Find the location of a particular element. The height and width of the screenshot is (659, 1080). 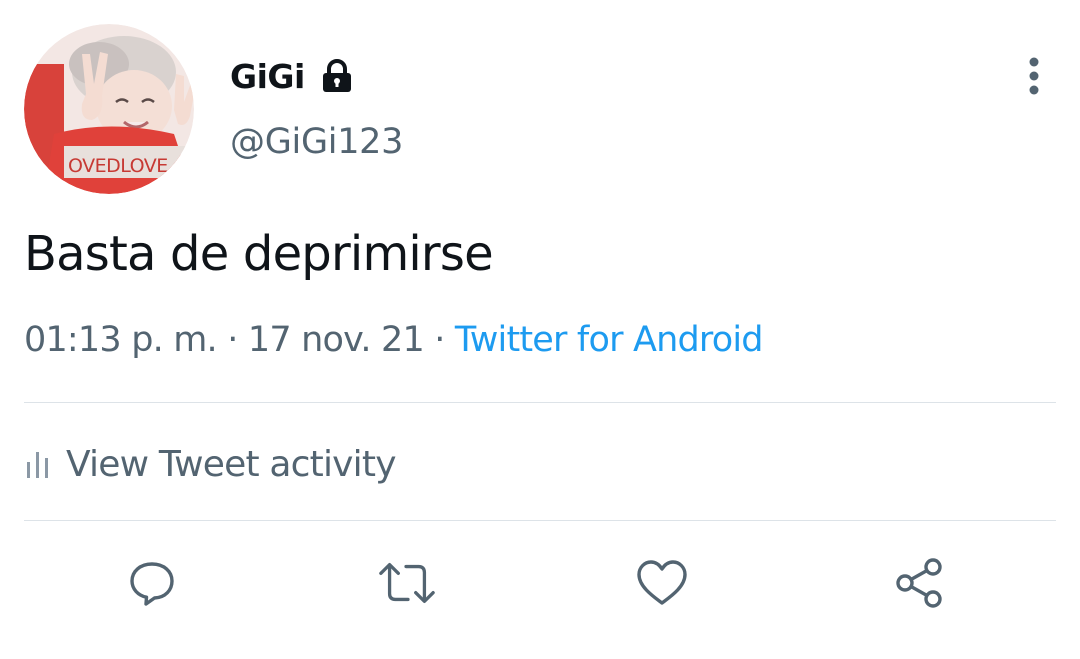

share-button is located at coordinates (920, 583).